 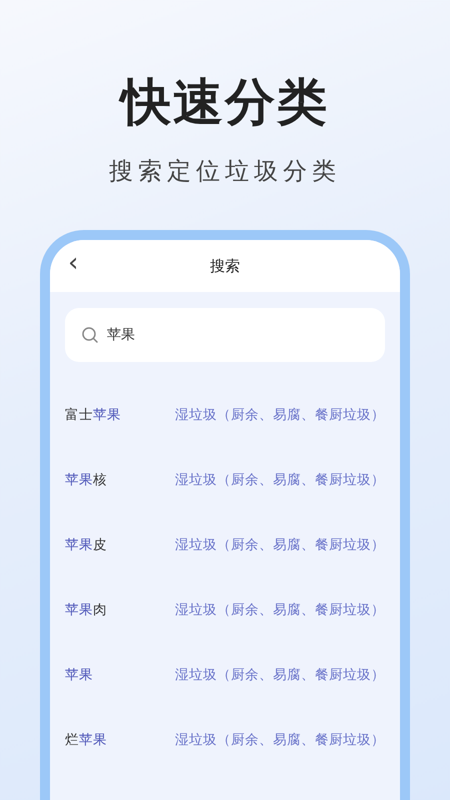 What do you see at coordinates (120, 415) in the screenshot?
I see `item-name: 富士苹果` at bounding box center [120, 415].